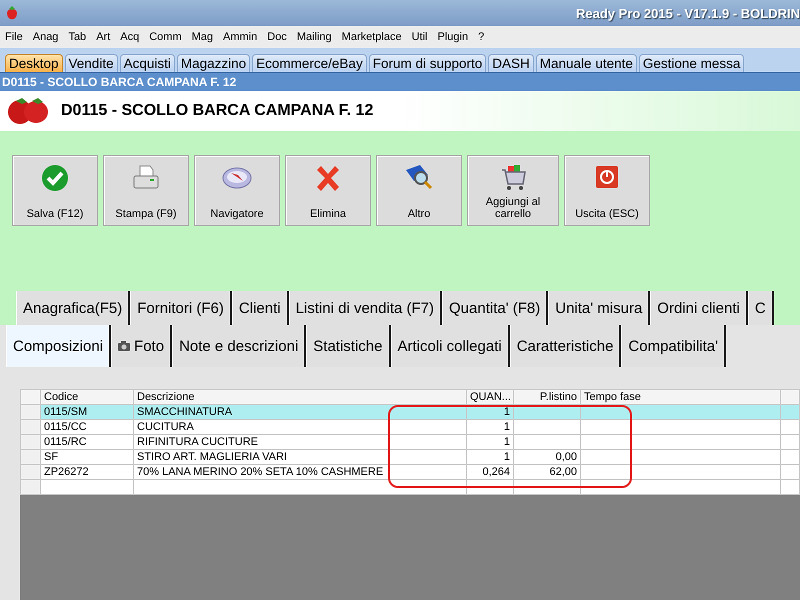 Image resolution: width=800 pixels, height=600 pixels. What do you see at coordinates (34, 63) in the screenshot?
I see `main-tab: Desktop` at bounding box center [34, 63].